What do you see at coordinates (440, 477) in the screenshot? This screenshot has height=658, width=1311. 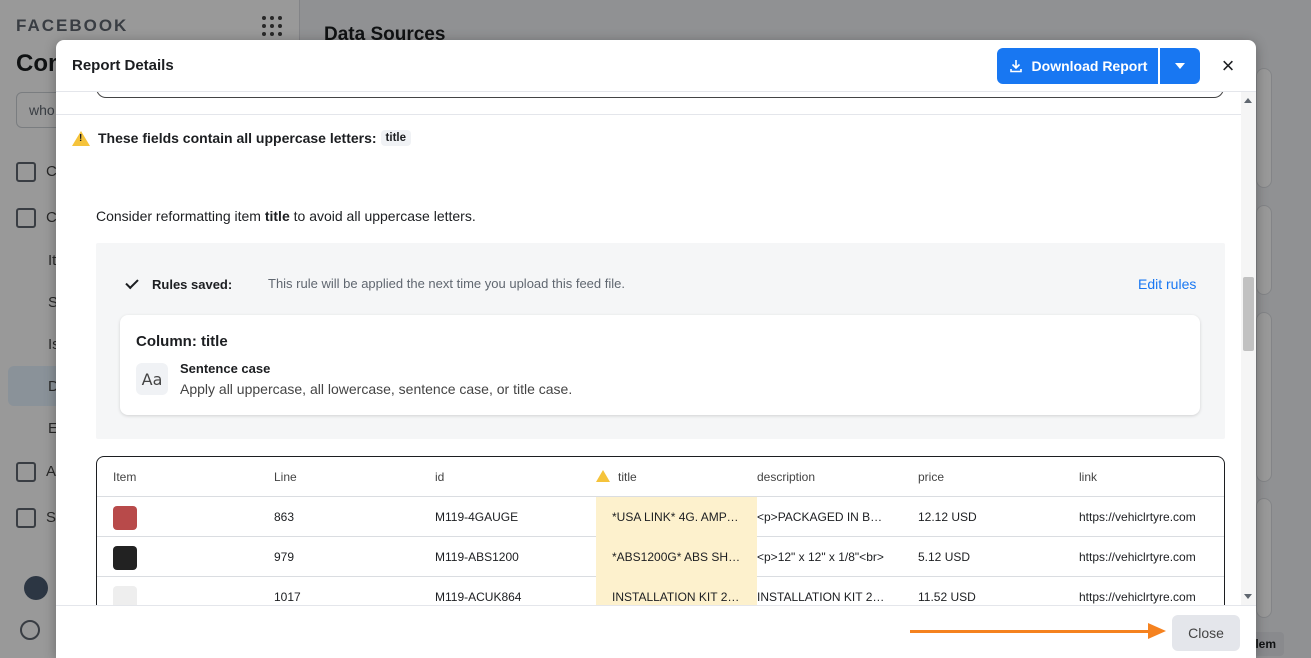 I see `column-header-id: id` at bounding box center [440, 477].